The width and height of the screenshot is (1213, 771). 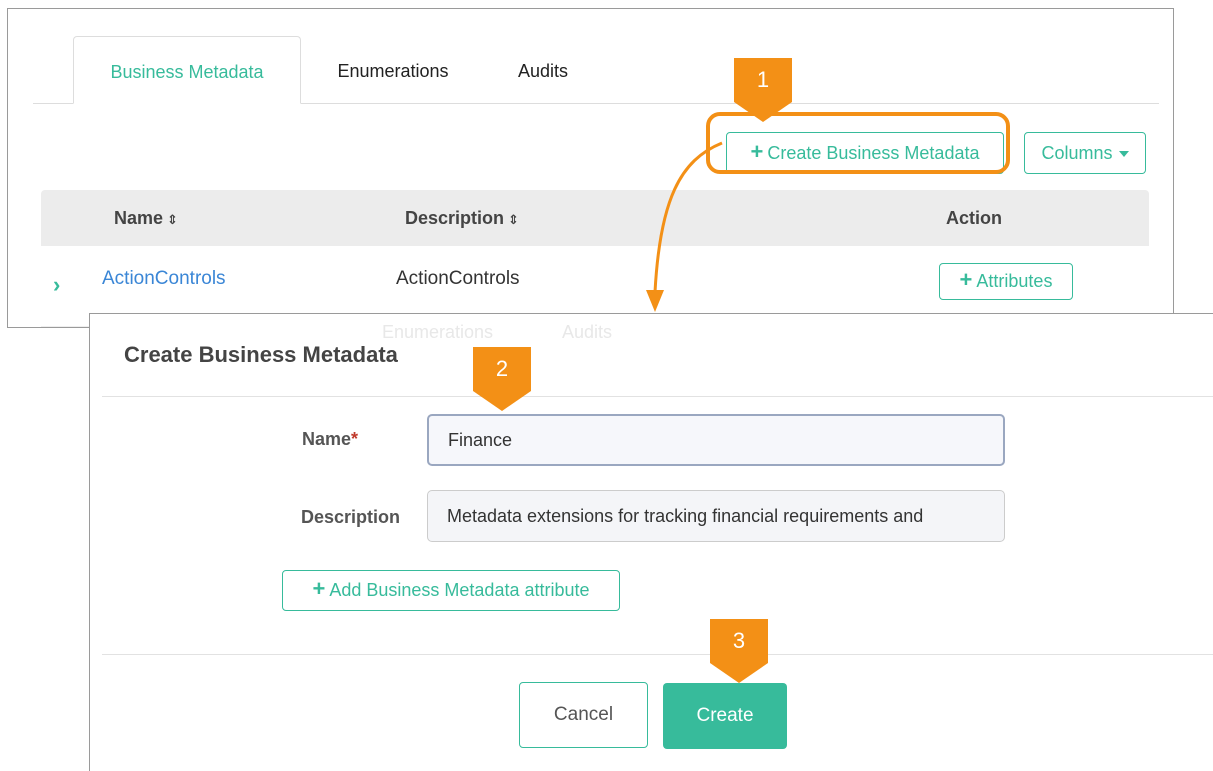 I want to click on footer-divider, so click(x=657, y=654).